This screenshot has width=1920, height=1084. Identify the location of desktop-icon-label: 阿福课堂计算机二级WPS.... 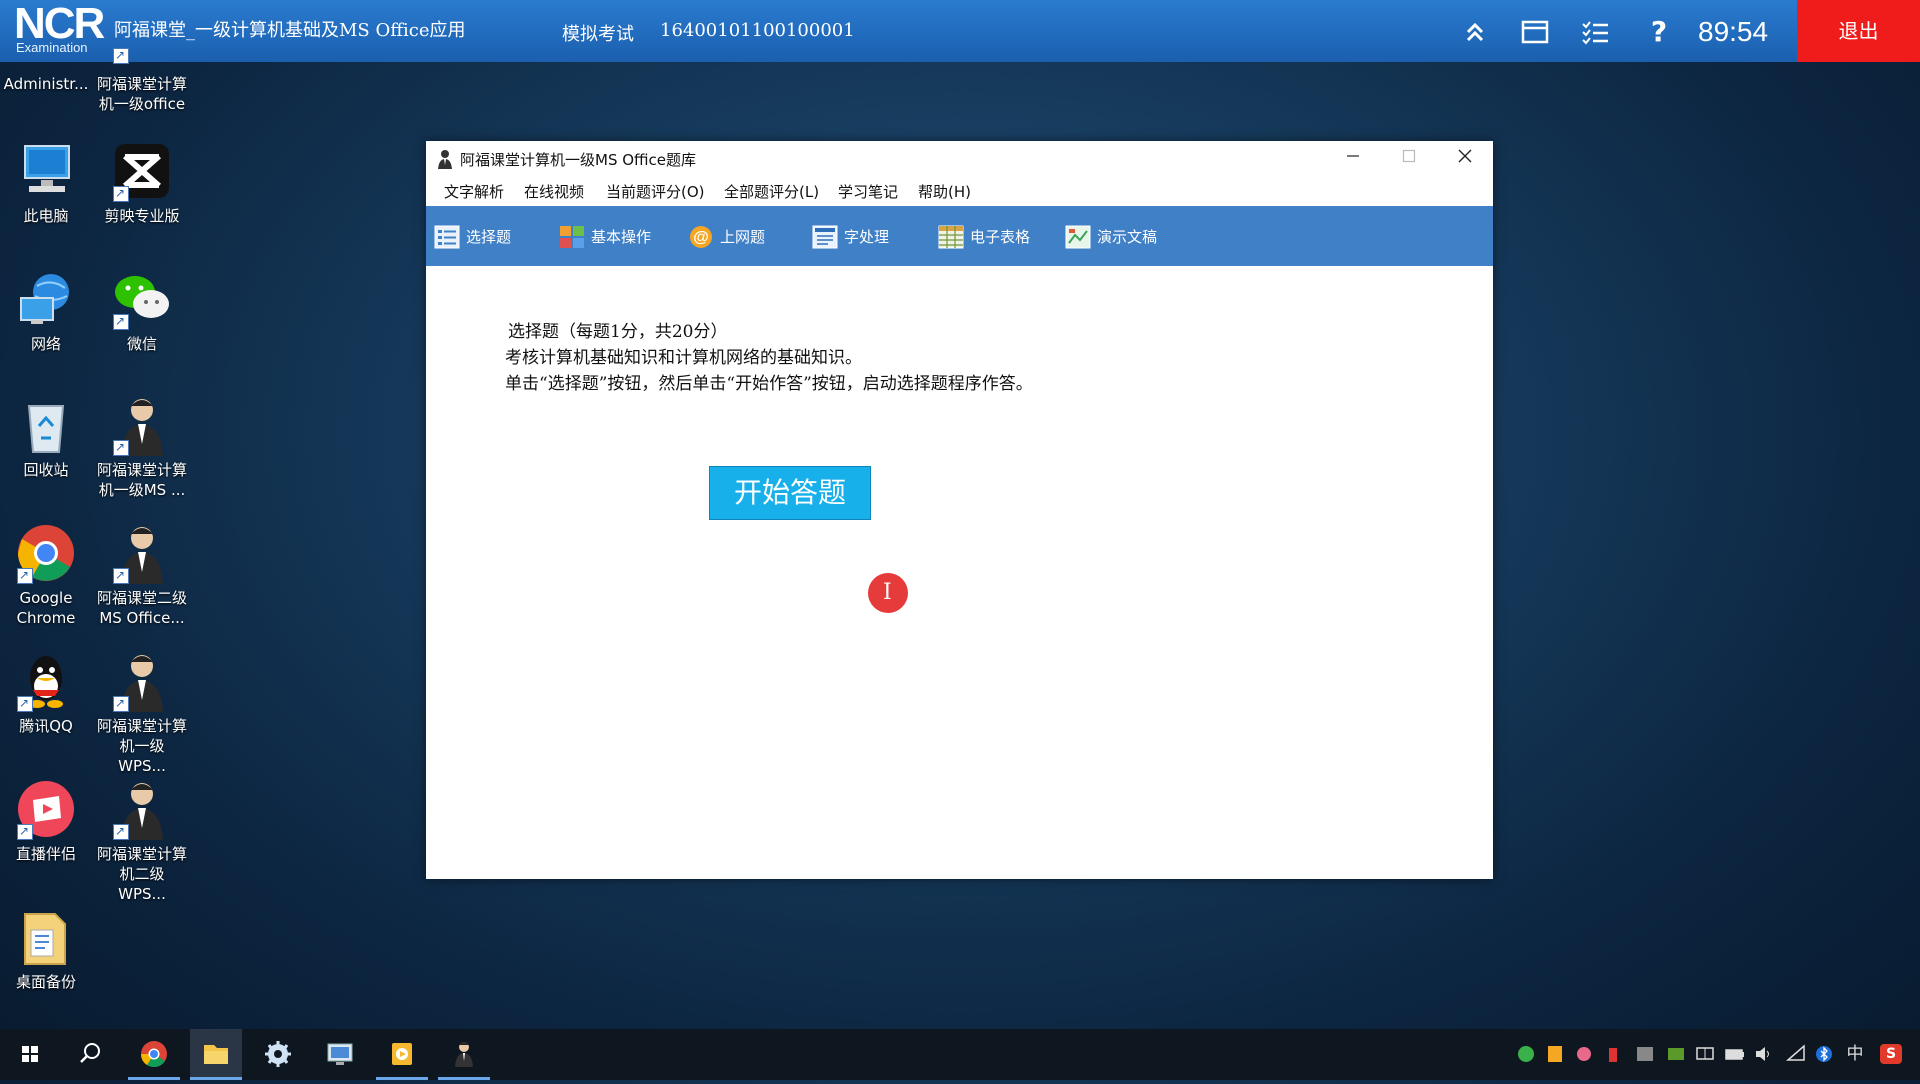
(141, 874).